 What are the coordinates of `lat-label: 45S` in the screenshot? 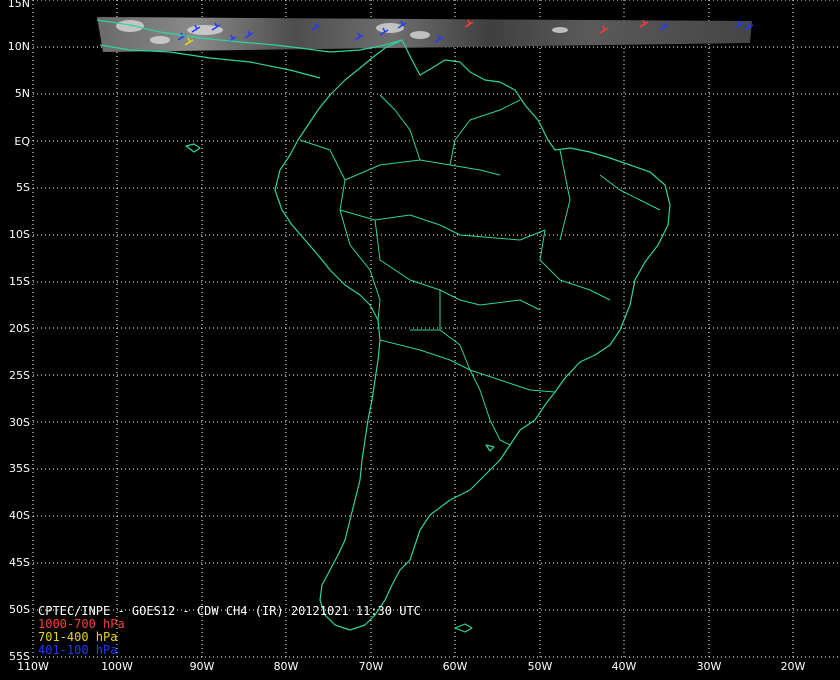 It's located at (19, 562).